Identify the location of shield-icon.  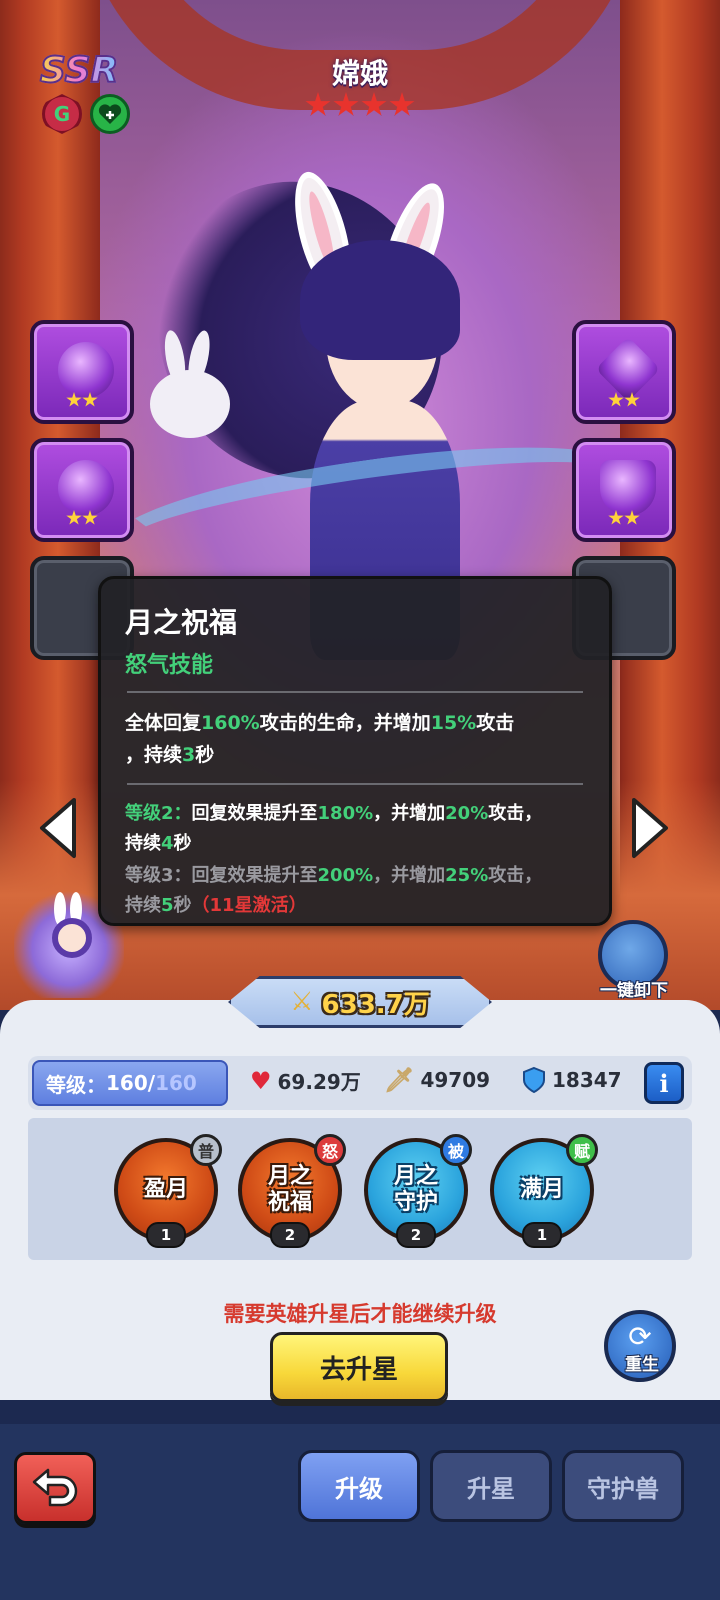
(534, 1080).